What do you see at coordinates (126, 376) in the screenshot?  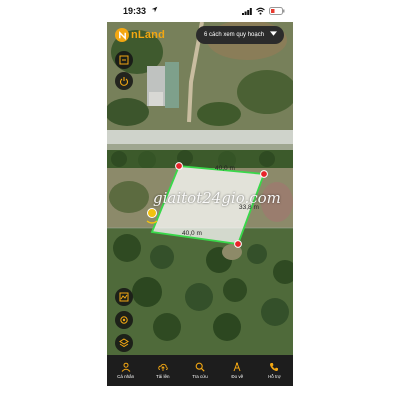 I see `tab-label: Cá nhân` at bounding box center [126, 376].